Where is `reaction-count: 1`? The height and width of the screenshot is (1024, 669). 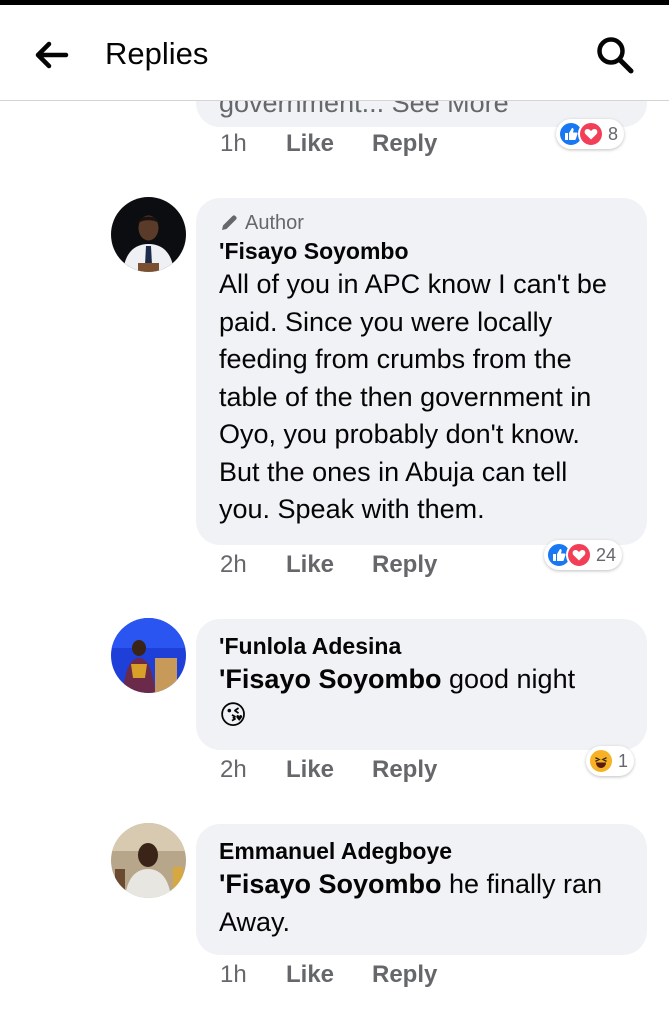
reaction-count: 1 is located at coordinates (623, 760).